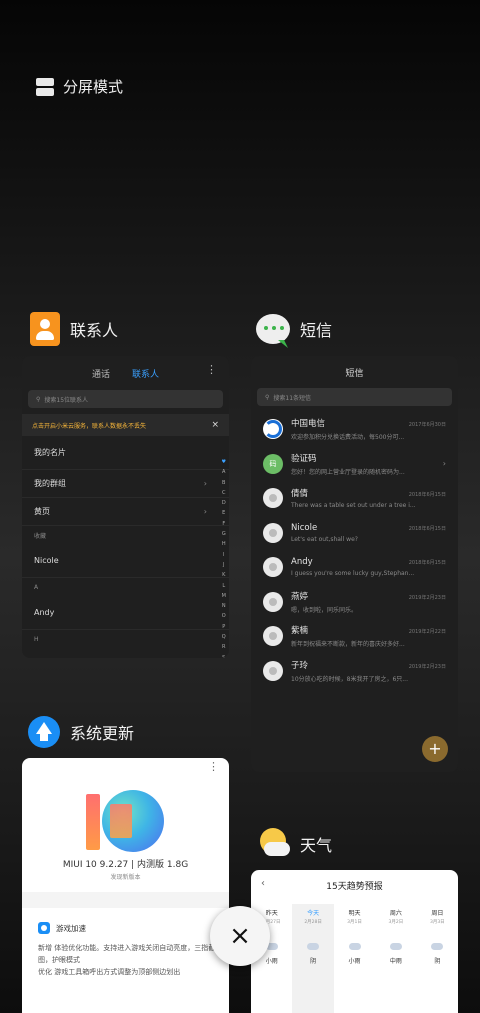 Image resolution: width=480 pixels, height=1013 pixels. Describe the element at coordinates (240, 936) in the screenshot. I see `close-all-button: ×` at that location.